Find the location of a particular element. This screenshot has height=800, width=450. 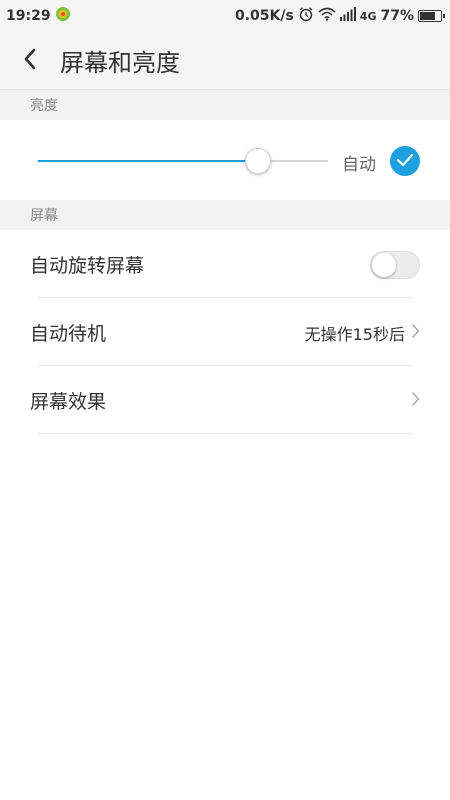

auto-brightness-label: 自动 is located at coordinates (359, 165).